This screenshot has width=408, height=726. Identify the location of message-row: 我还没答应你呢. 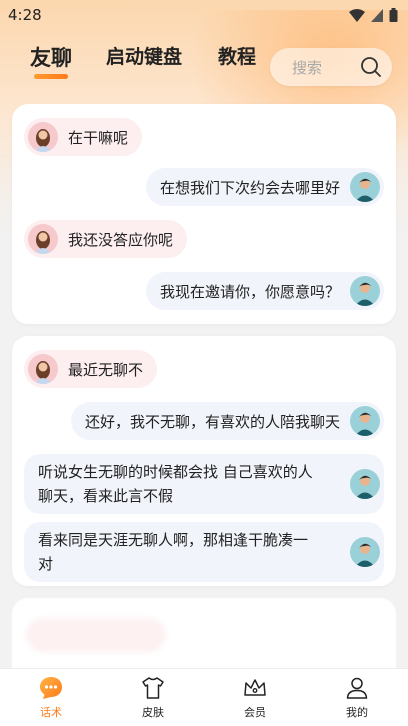
(106, 239).